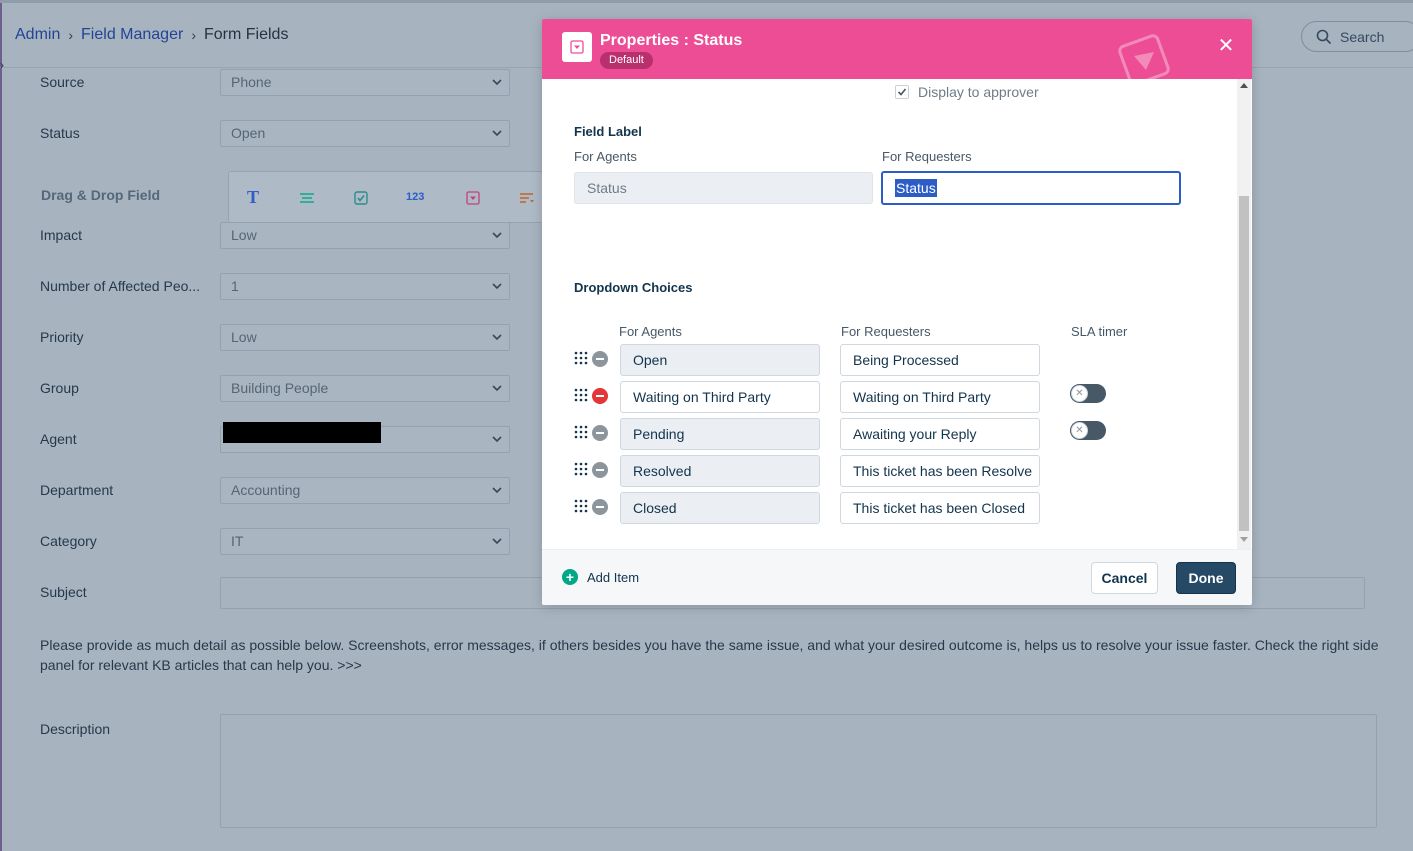 Image resolution: width=1413 pixels, height=851 pixels. Describe the element at coordinates (886, 331) in the screenshot. I see `col-requesters-header: For Requesters` at that location.